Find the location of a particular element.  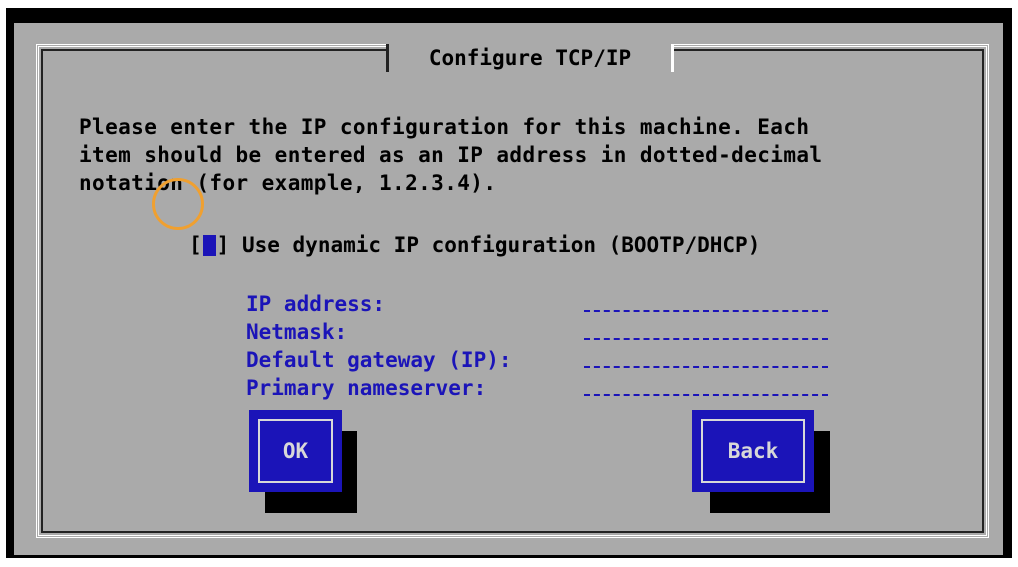

ip-address-label: IP address: is located at coordinates (316, 304).